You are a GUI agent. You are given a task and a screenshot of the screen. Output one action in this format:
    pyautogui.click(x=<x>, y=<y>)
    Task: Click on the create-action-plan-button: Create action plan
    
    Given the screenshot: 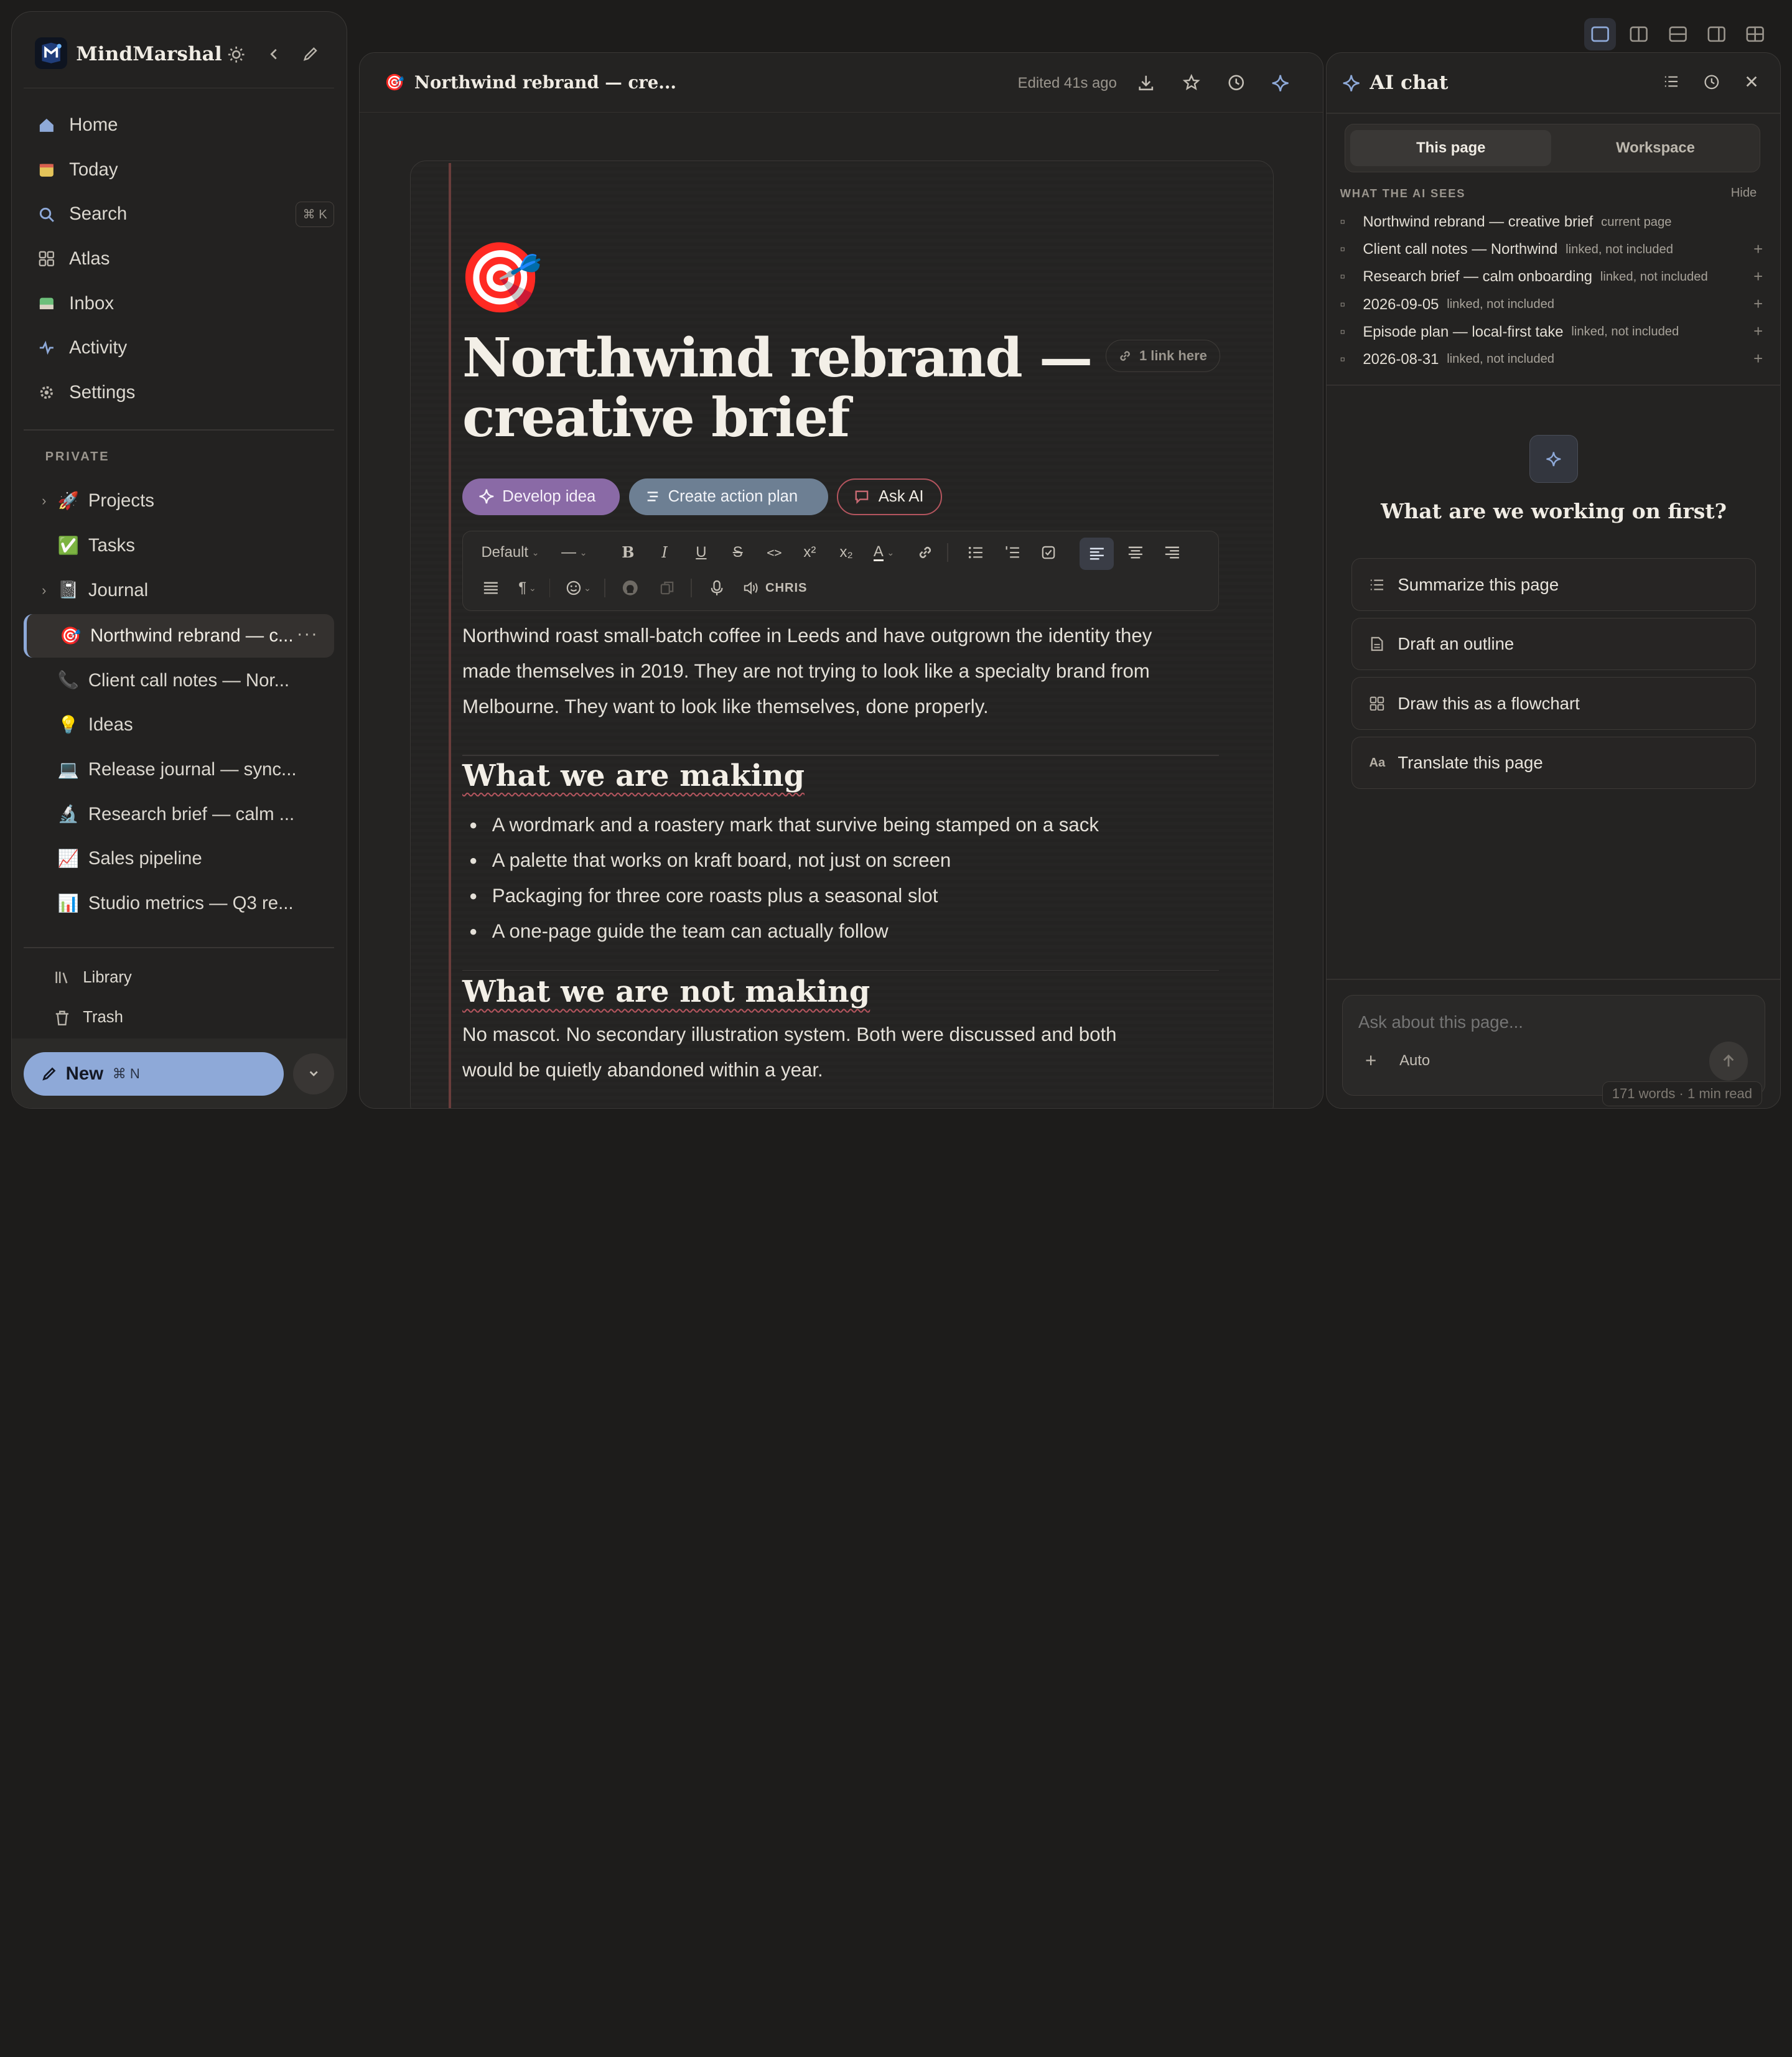 What is the action you would take?
    pyautogui.click(x=729, y=496)
    